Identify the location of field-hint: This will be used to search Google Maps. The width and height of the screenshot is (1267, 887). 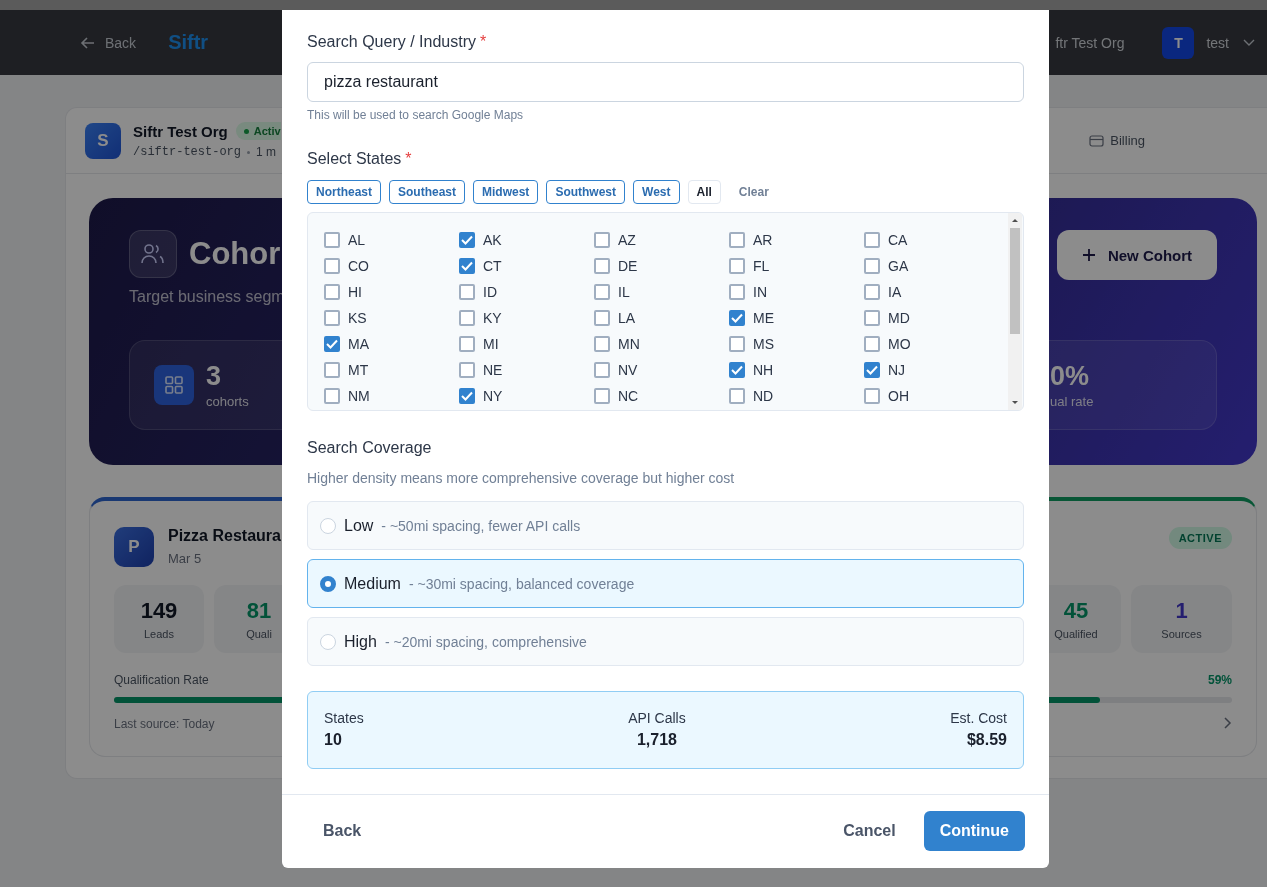
(416, 115).